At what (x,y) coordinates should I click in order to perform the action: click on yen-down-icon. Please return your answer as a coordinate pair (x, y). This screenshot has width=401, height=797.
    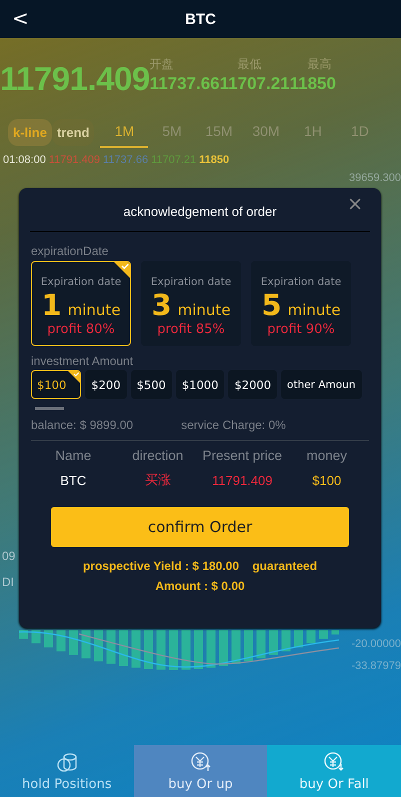
    Looking at the image, I should click on (334, 762).